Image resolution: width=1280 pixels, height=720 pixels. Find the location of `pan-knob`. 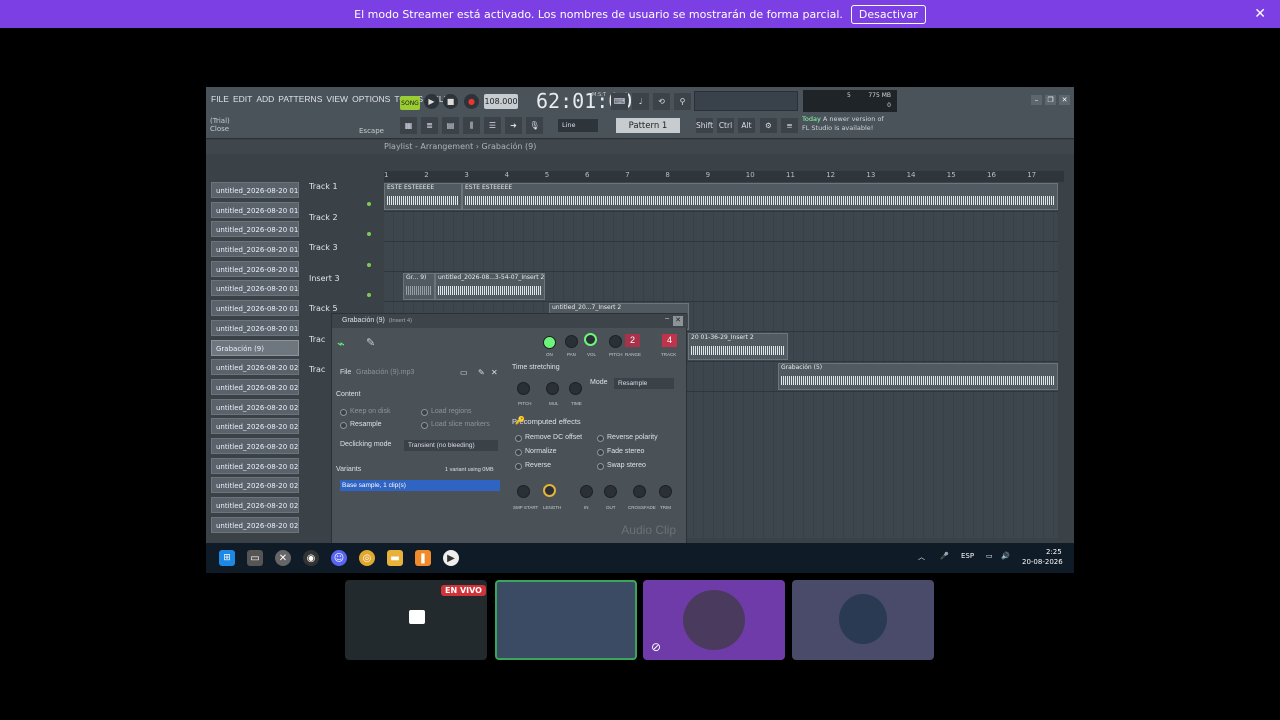

pan-knob is located at coordinates (571, 341).